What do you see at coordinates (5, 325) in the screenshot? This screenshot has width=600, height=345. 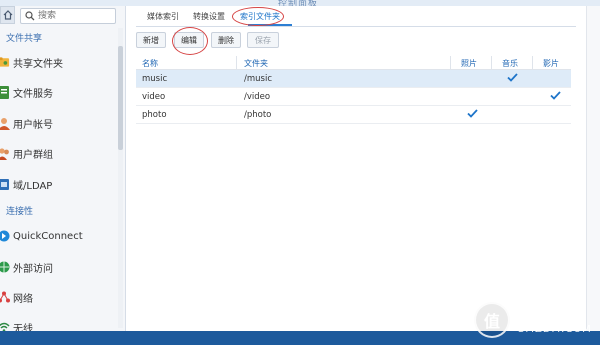 I see `wifi-icon` at bounding box center [5, 325].